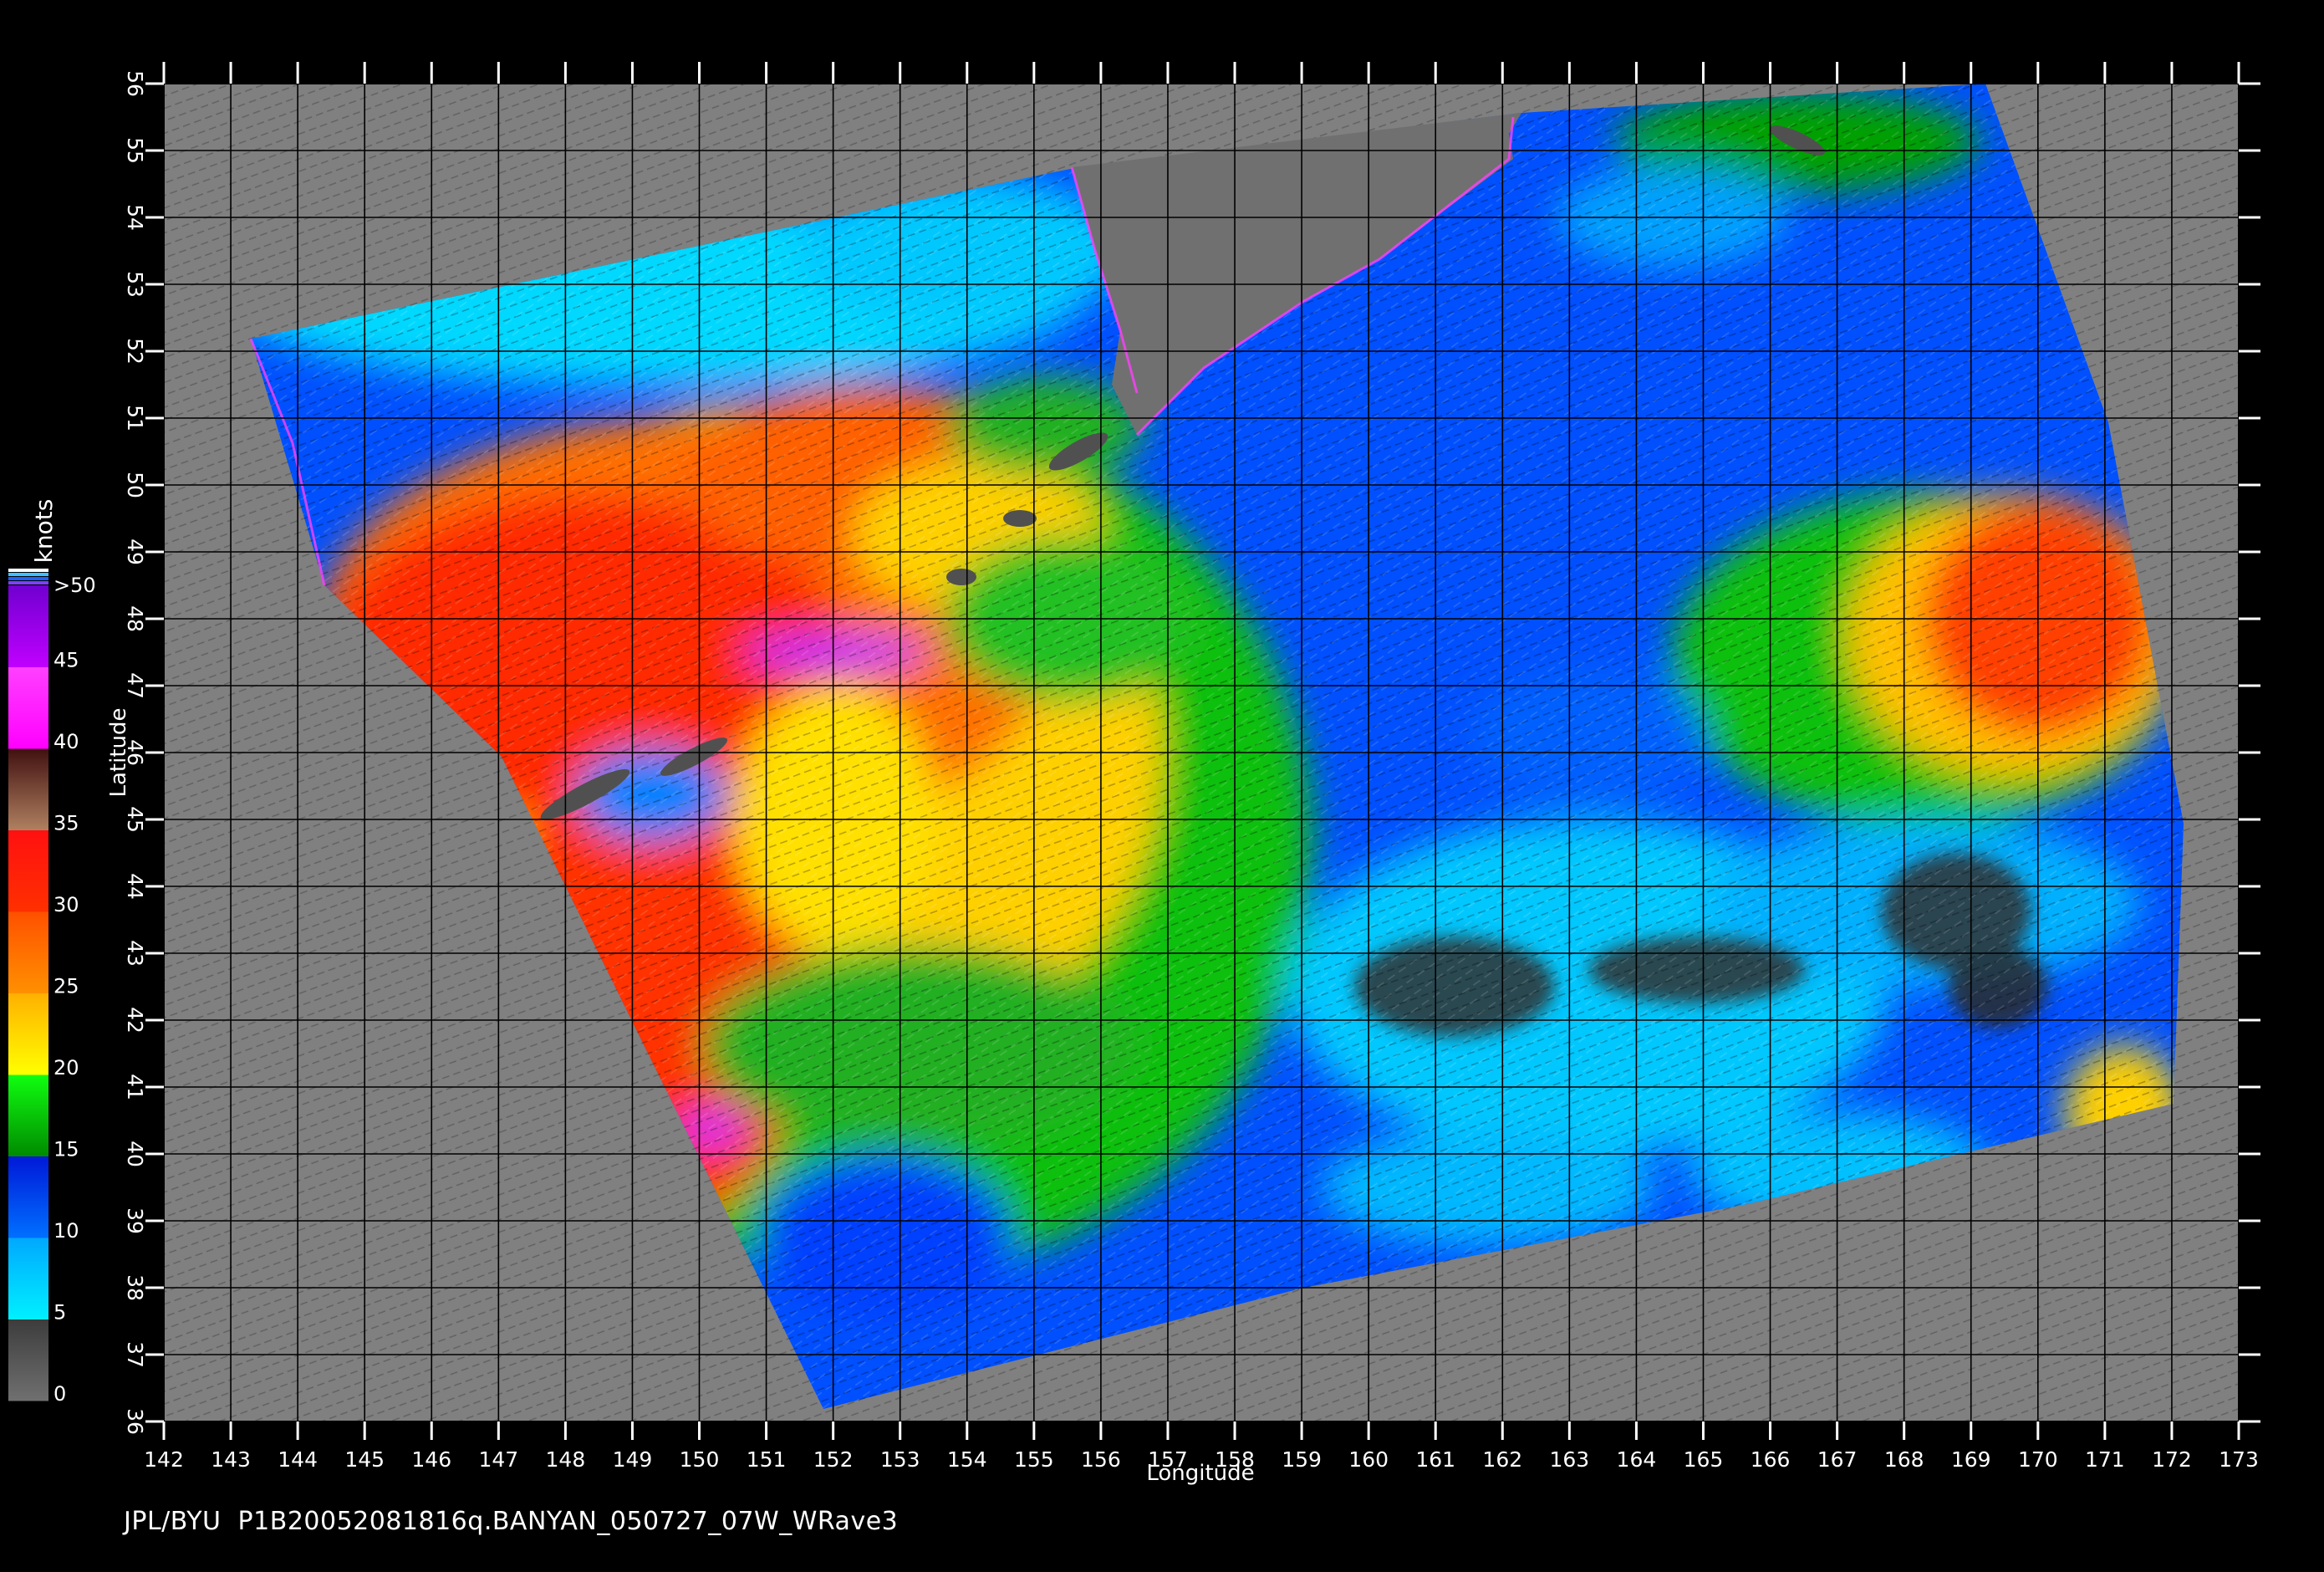  I want to click on lat-tick-label: 38, so click(135, 1287).